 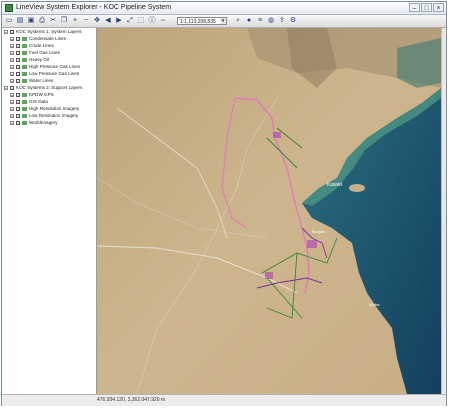 I want to click on full-extent-icon: ⤢, so click(x=130, y=21).